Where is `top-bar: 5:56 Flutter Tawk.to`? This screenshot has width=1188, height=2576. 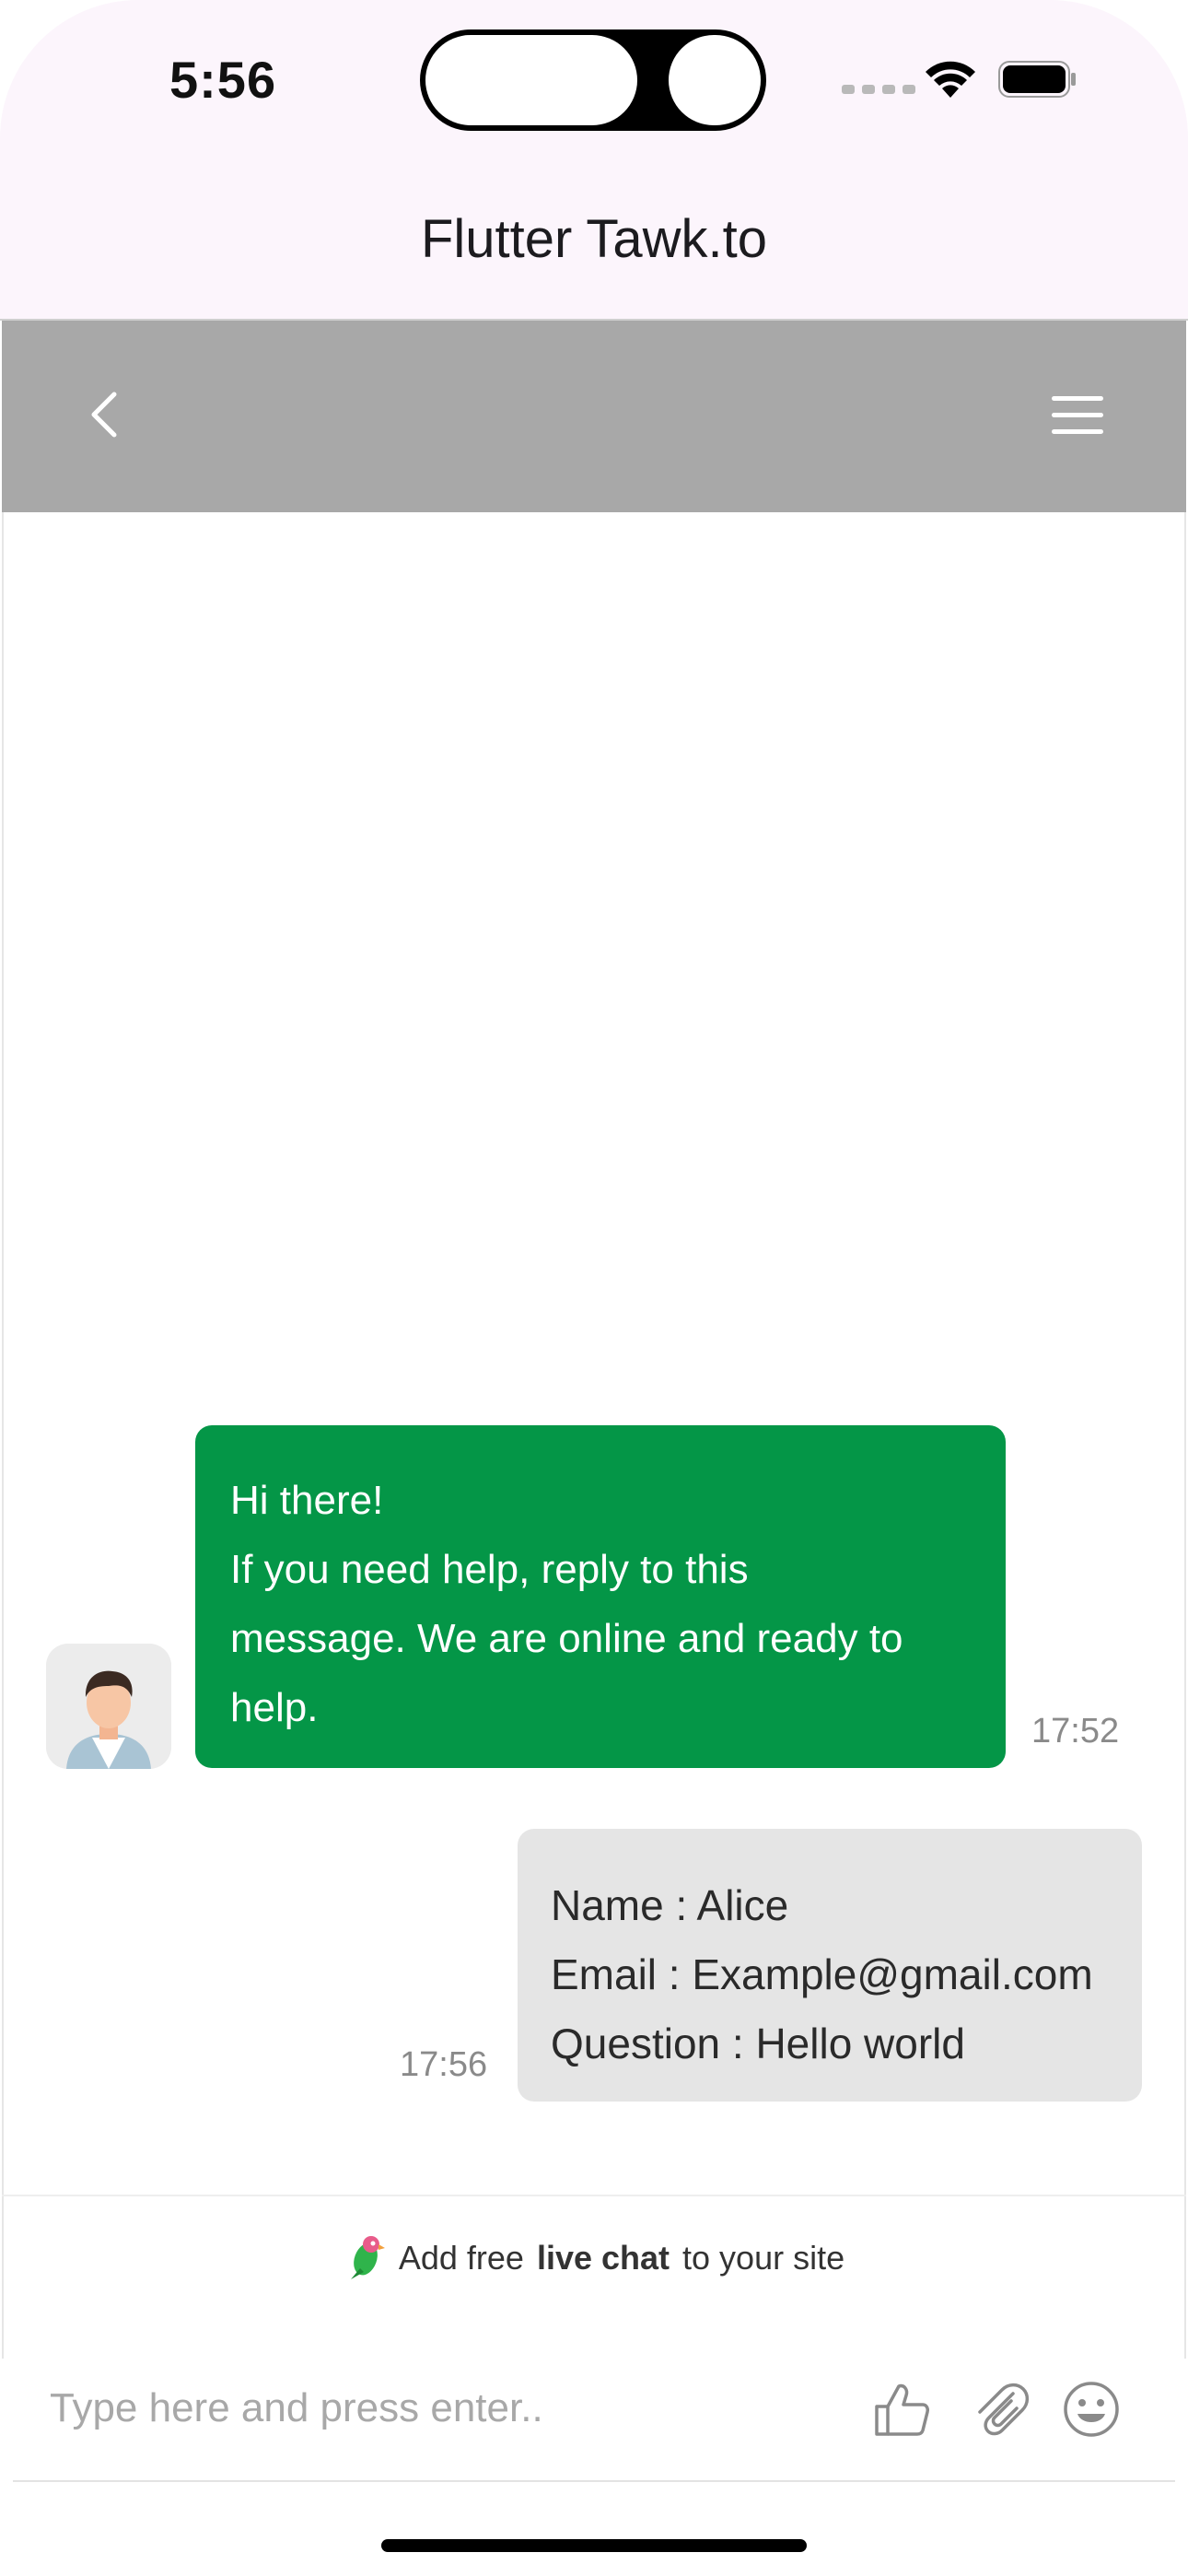 top-bar: 5:56 Flutter Tawk.to is located at coordinates (594, 159).